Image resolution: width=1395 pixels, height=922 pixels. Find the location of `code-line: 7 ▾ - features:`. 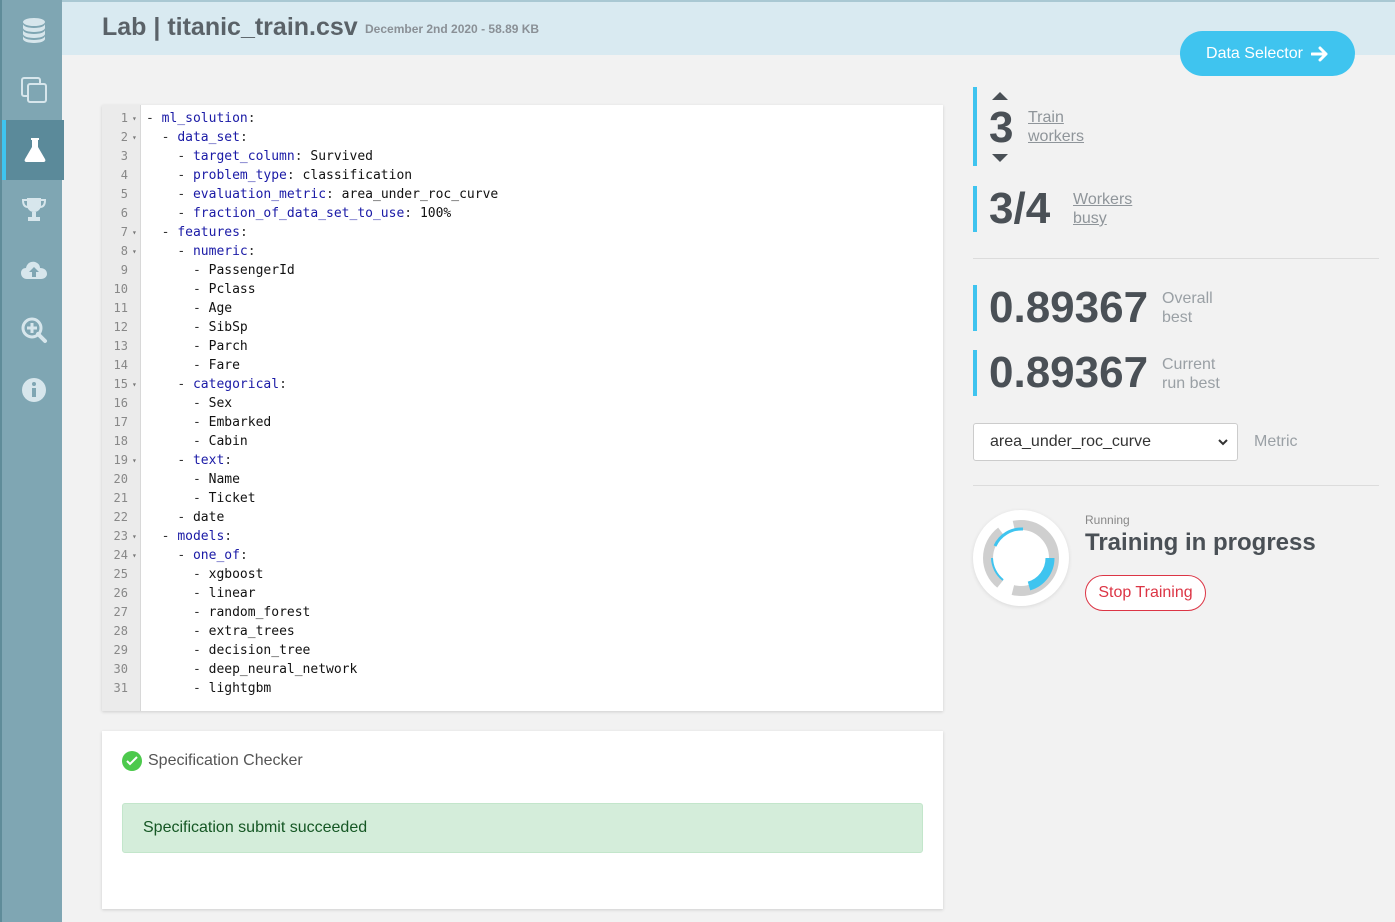

code-line: 7 ▾ - features: is located at coordinates (522, 232).